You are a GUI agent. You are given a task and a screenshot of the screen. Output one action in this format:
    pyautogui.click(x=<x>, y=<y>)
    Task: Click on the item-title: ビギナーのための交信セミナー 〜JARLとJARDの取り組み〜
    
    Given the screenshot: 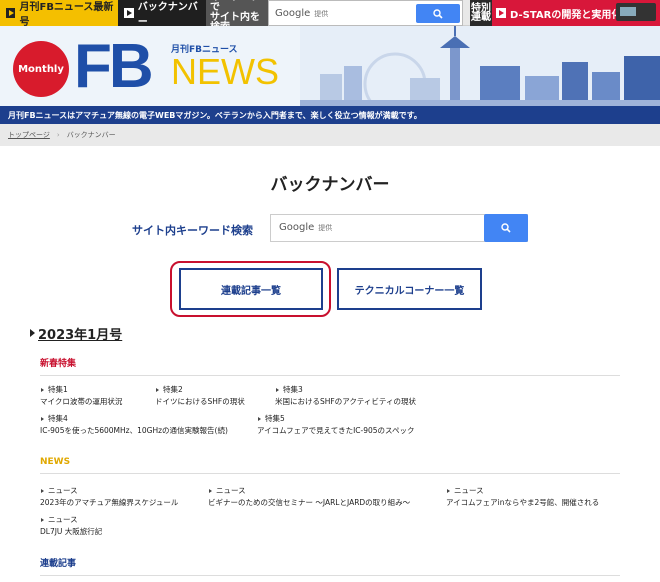 What is the action you would take?
    pyautogui.click(x=309, y=502)
    